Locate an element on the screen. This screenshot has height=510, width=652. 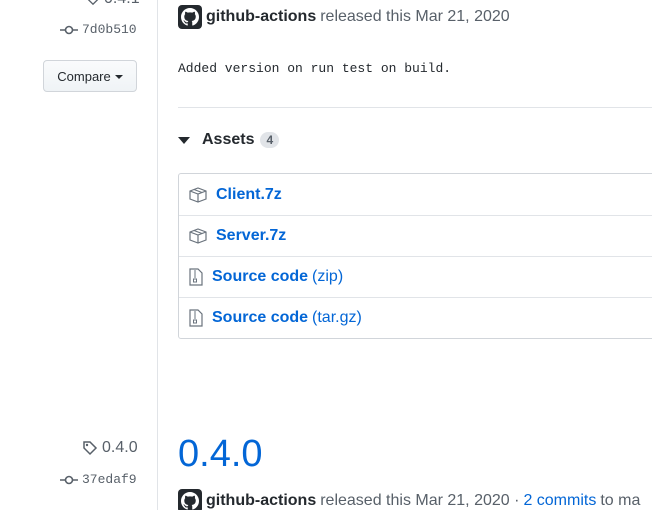
asset-row: Server.7z is located at coordinates (415, 235).